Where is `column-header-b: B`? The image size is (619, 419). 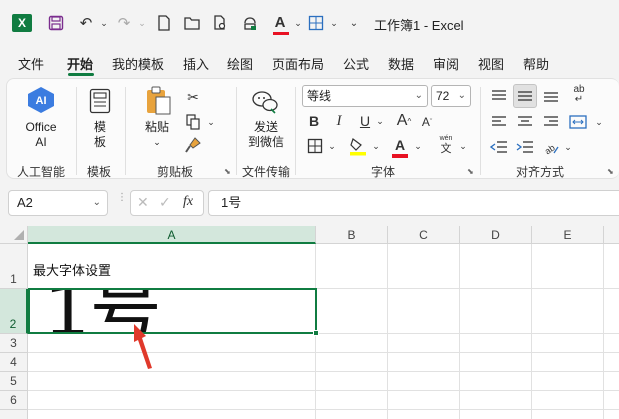
column-header-b: B is located at coordinates (352, 235).